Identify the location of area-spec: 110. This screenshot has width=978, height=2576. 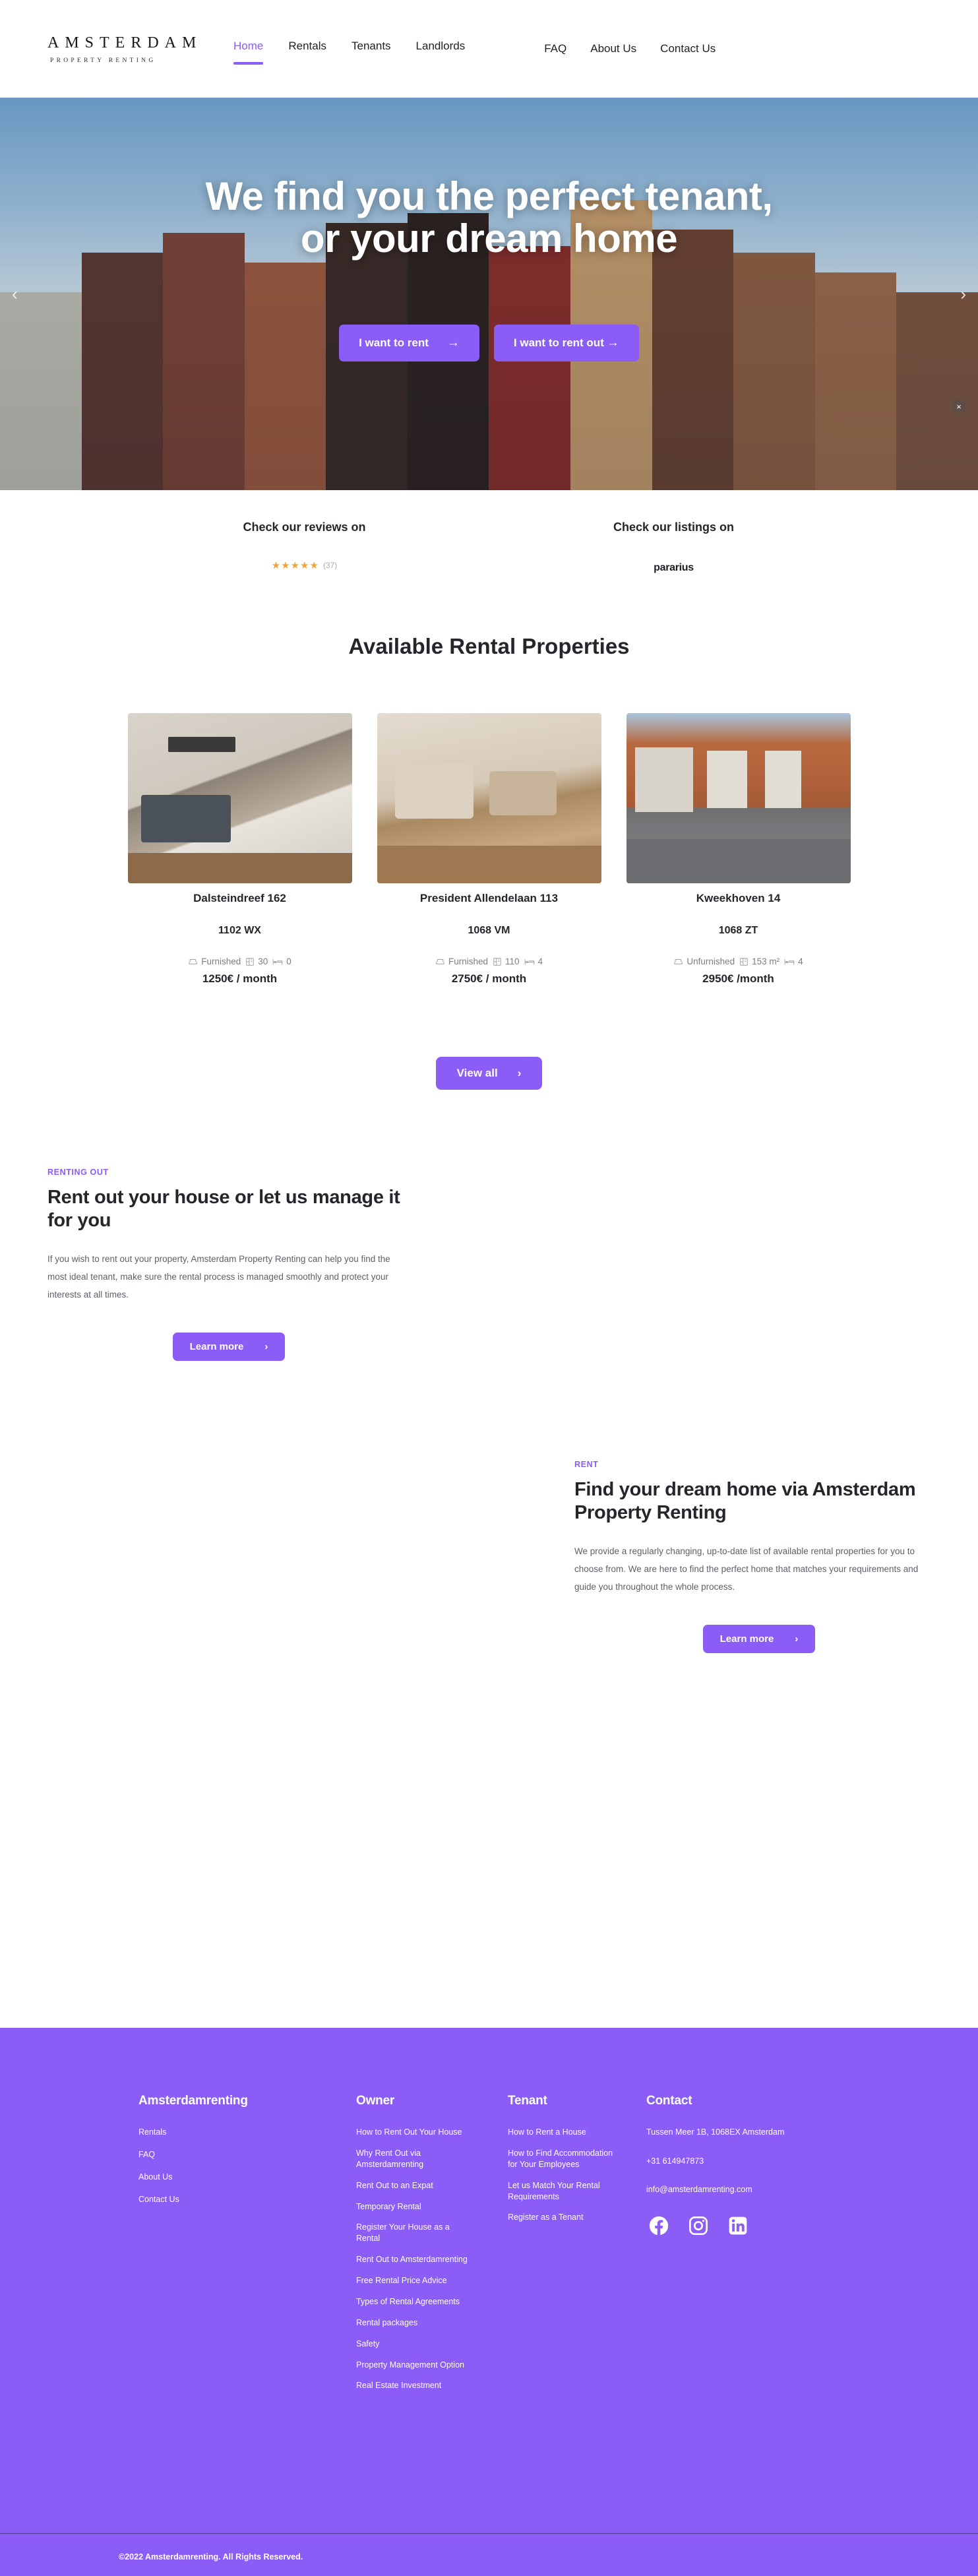
(506, 962).